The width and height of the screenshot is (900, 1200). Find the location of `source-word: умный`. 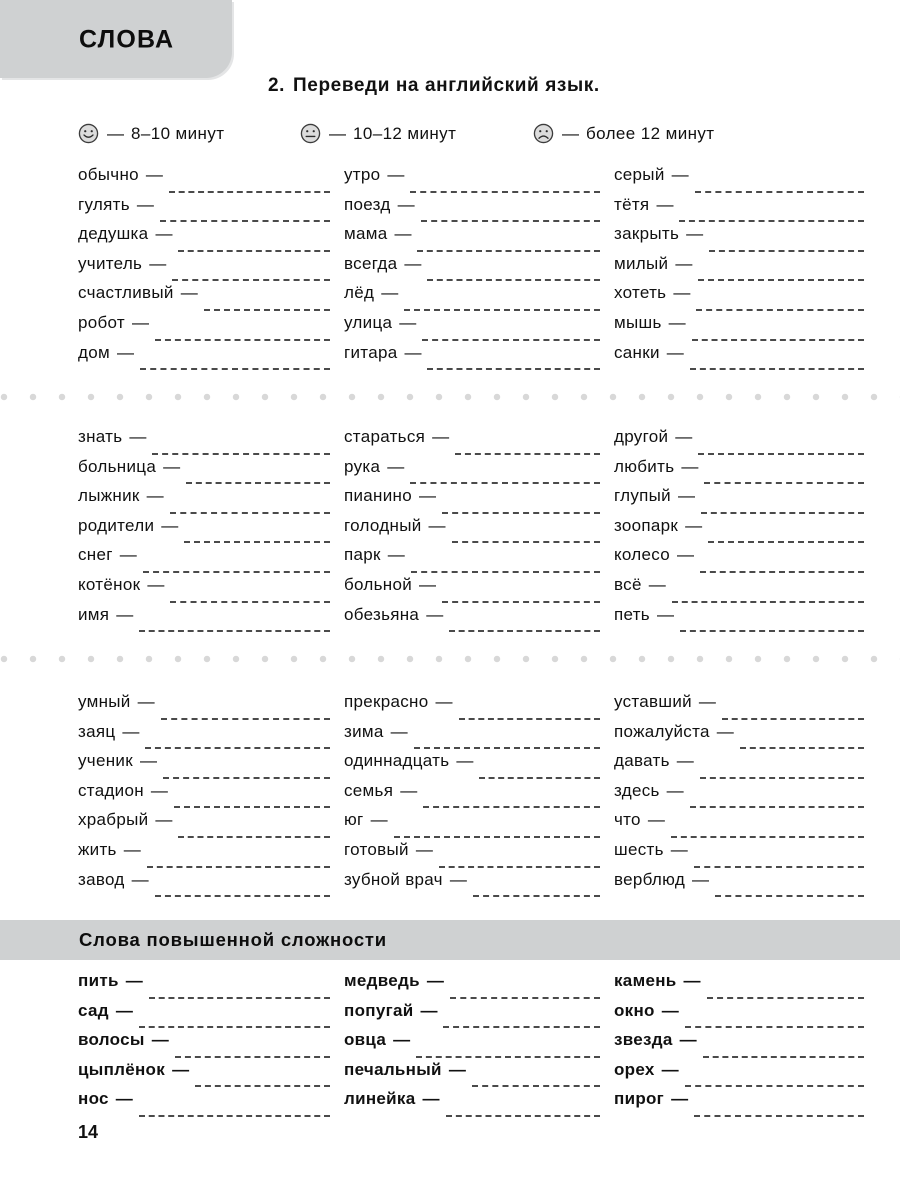

source-word: умный is located at coordinates (104, 701).